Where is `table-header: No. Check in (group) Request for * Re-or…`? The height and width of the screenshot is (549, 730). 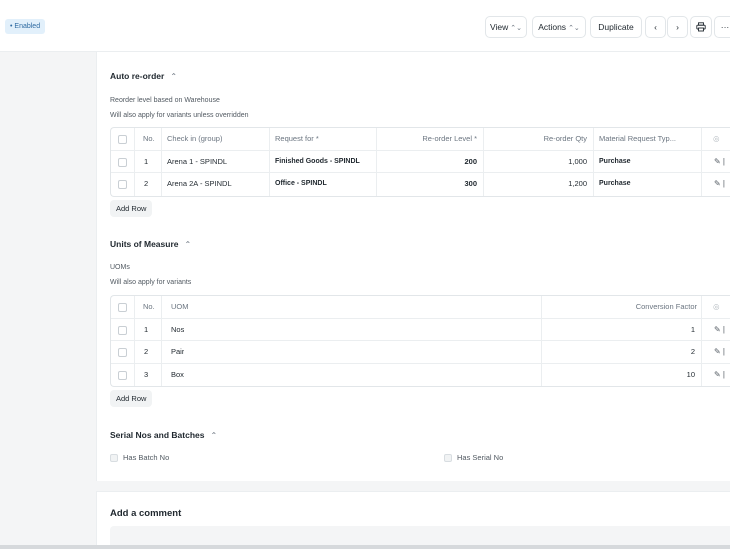 table-header: No. Check in (group) Request for * Re-or… is located at coordinates (420, 139).